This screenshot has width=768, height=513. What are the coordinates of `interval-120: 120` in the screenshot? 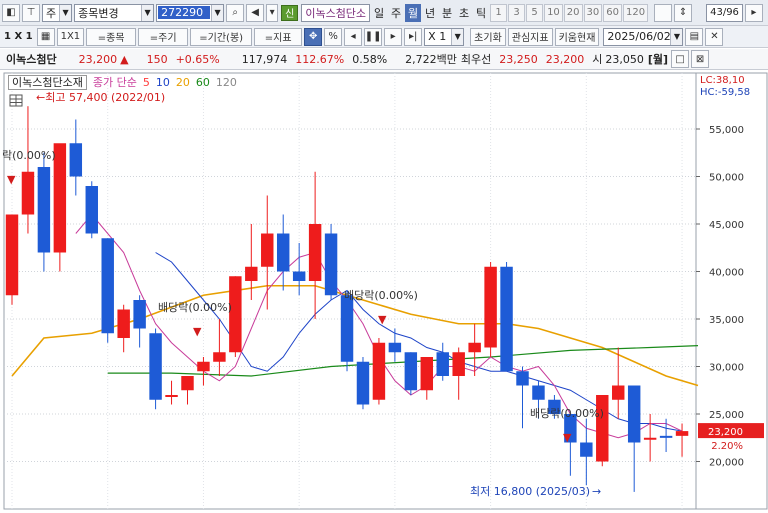 It's located at (636, 12).